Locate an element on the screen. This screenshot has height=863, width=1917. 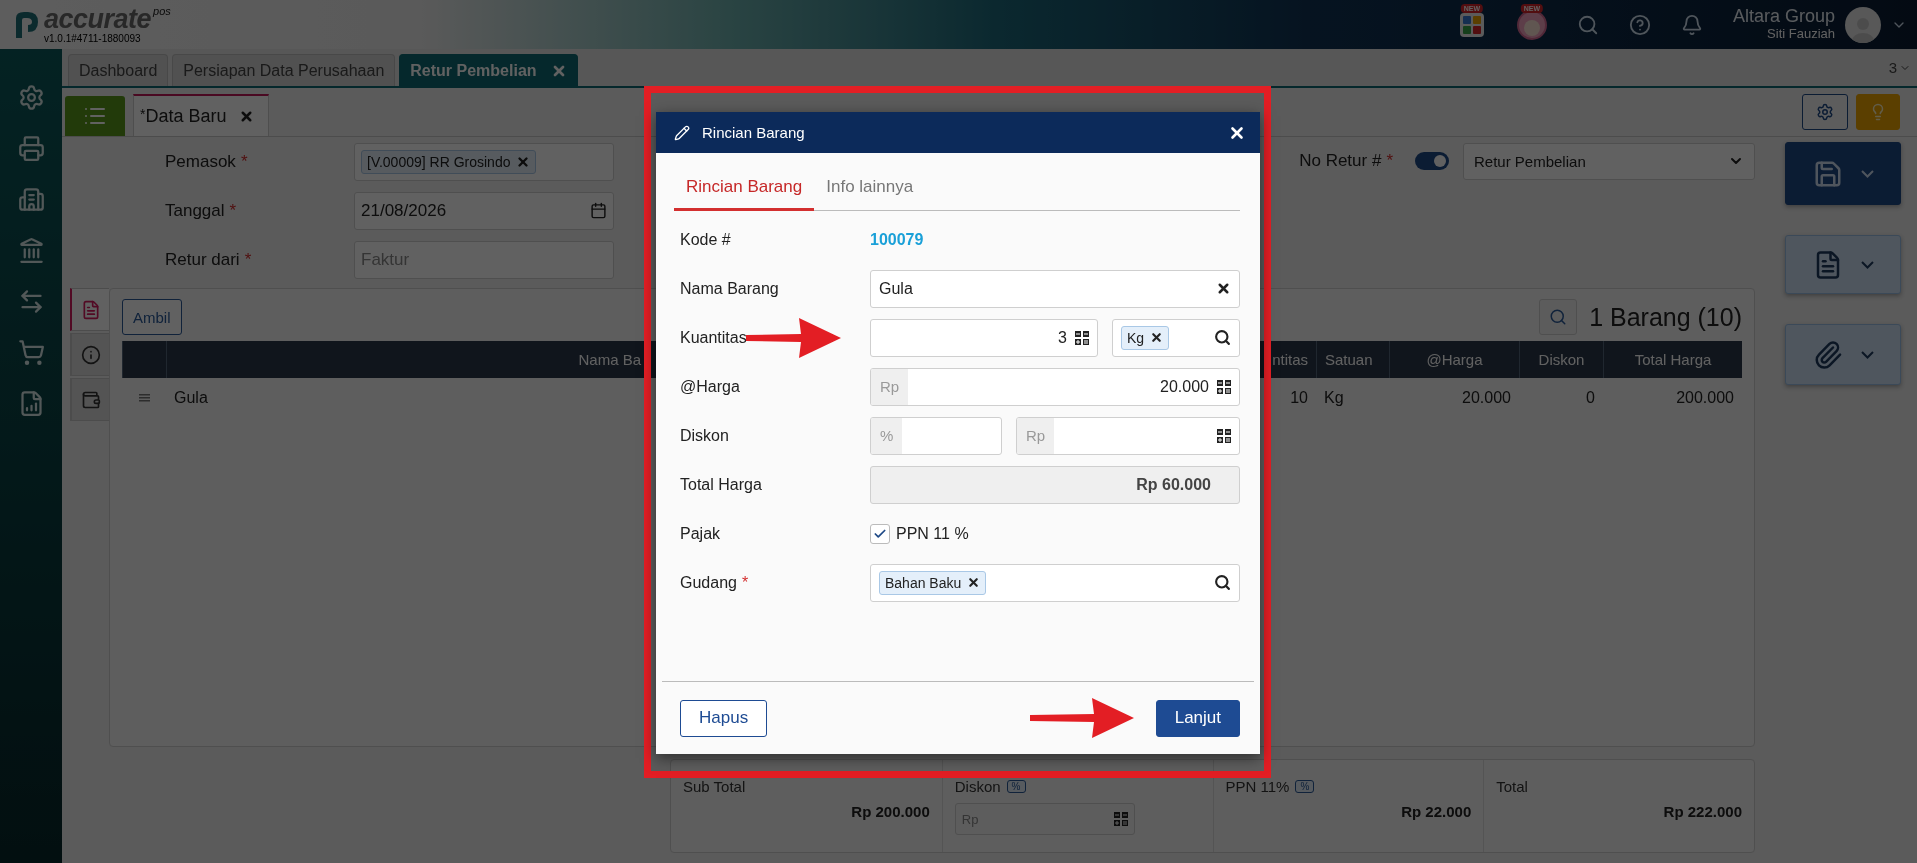
table-cell: Kg is located at coordinates (1334, 398).